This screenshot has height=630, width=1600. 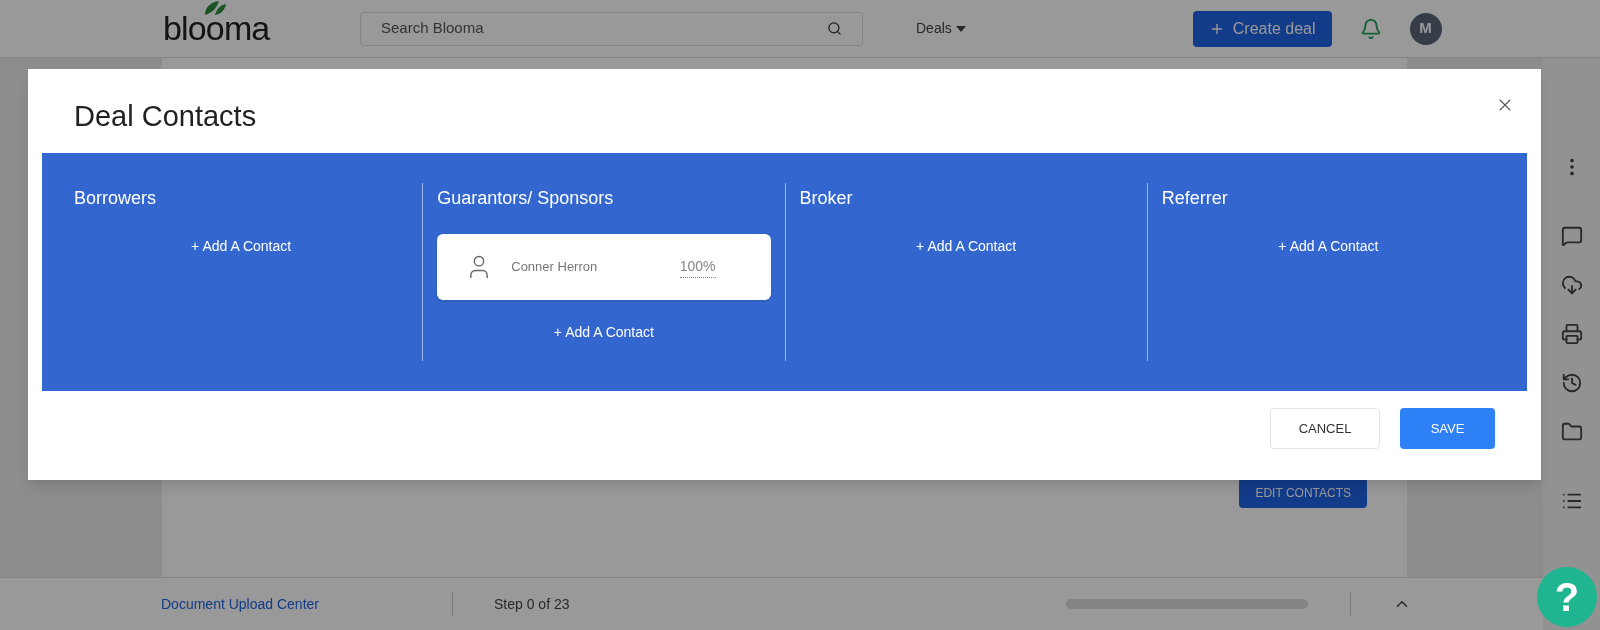 I want to click on search-icon, so click(x=834, y=28).